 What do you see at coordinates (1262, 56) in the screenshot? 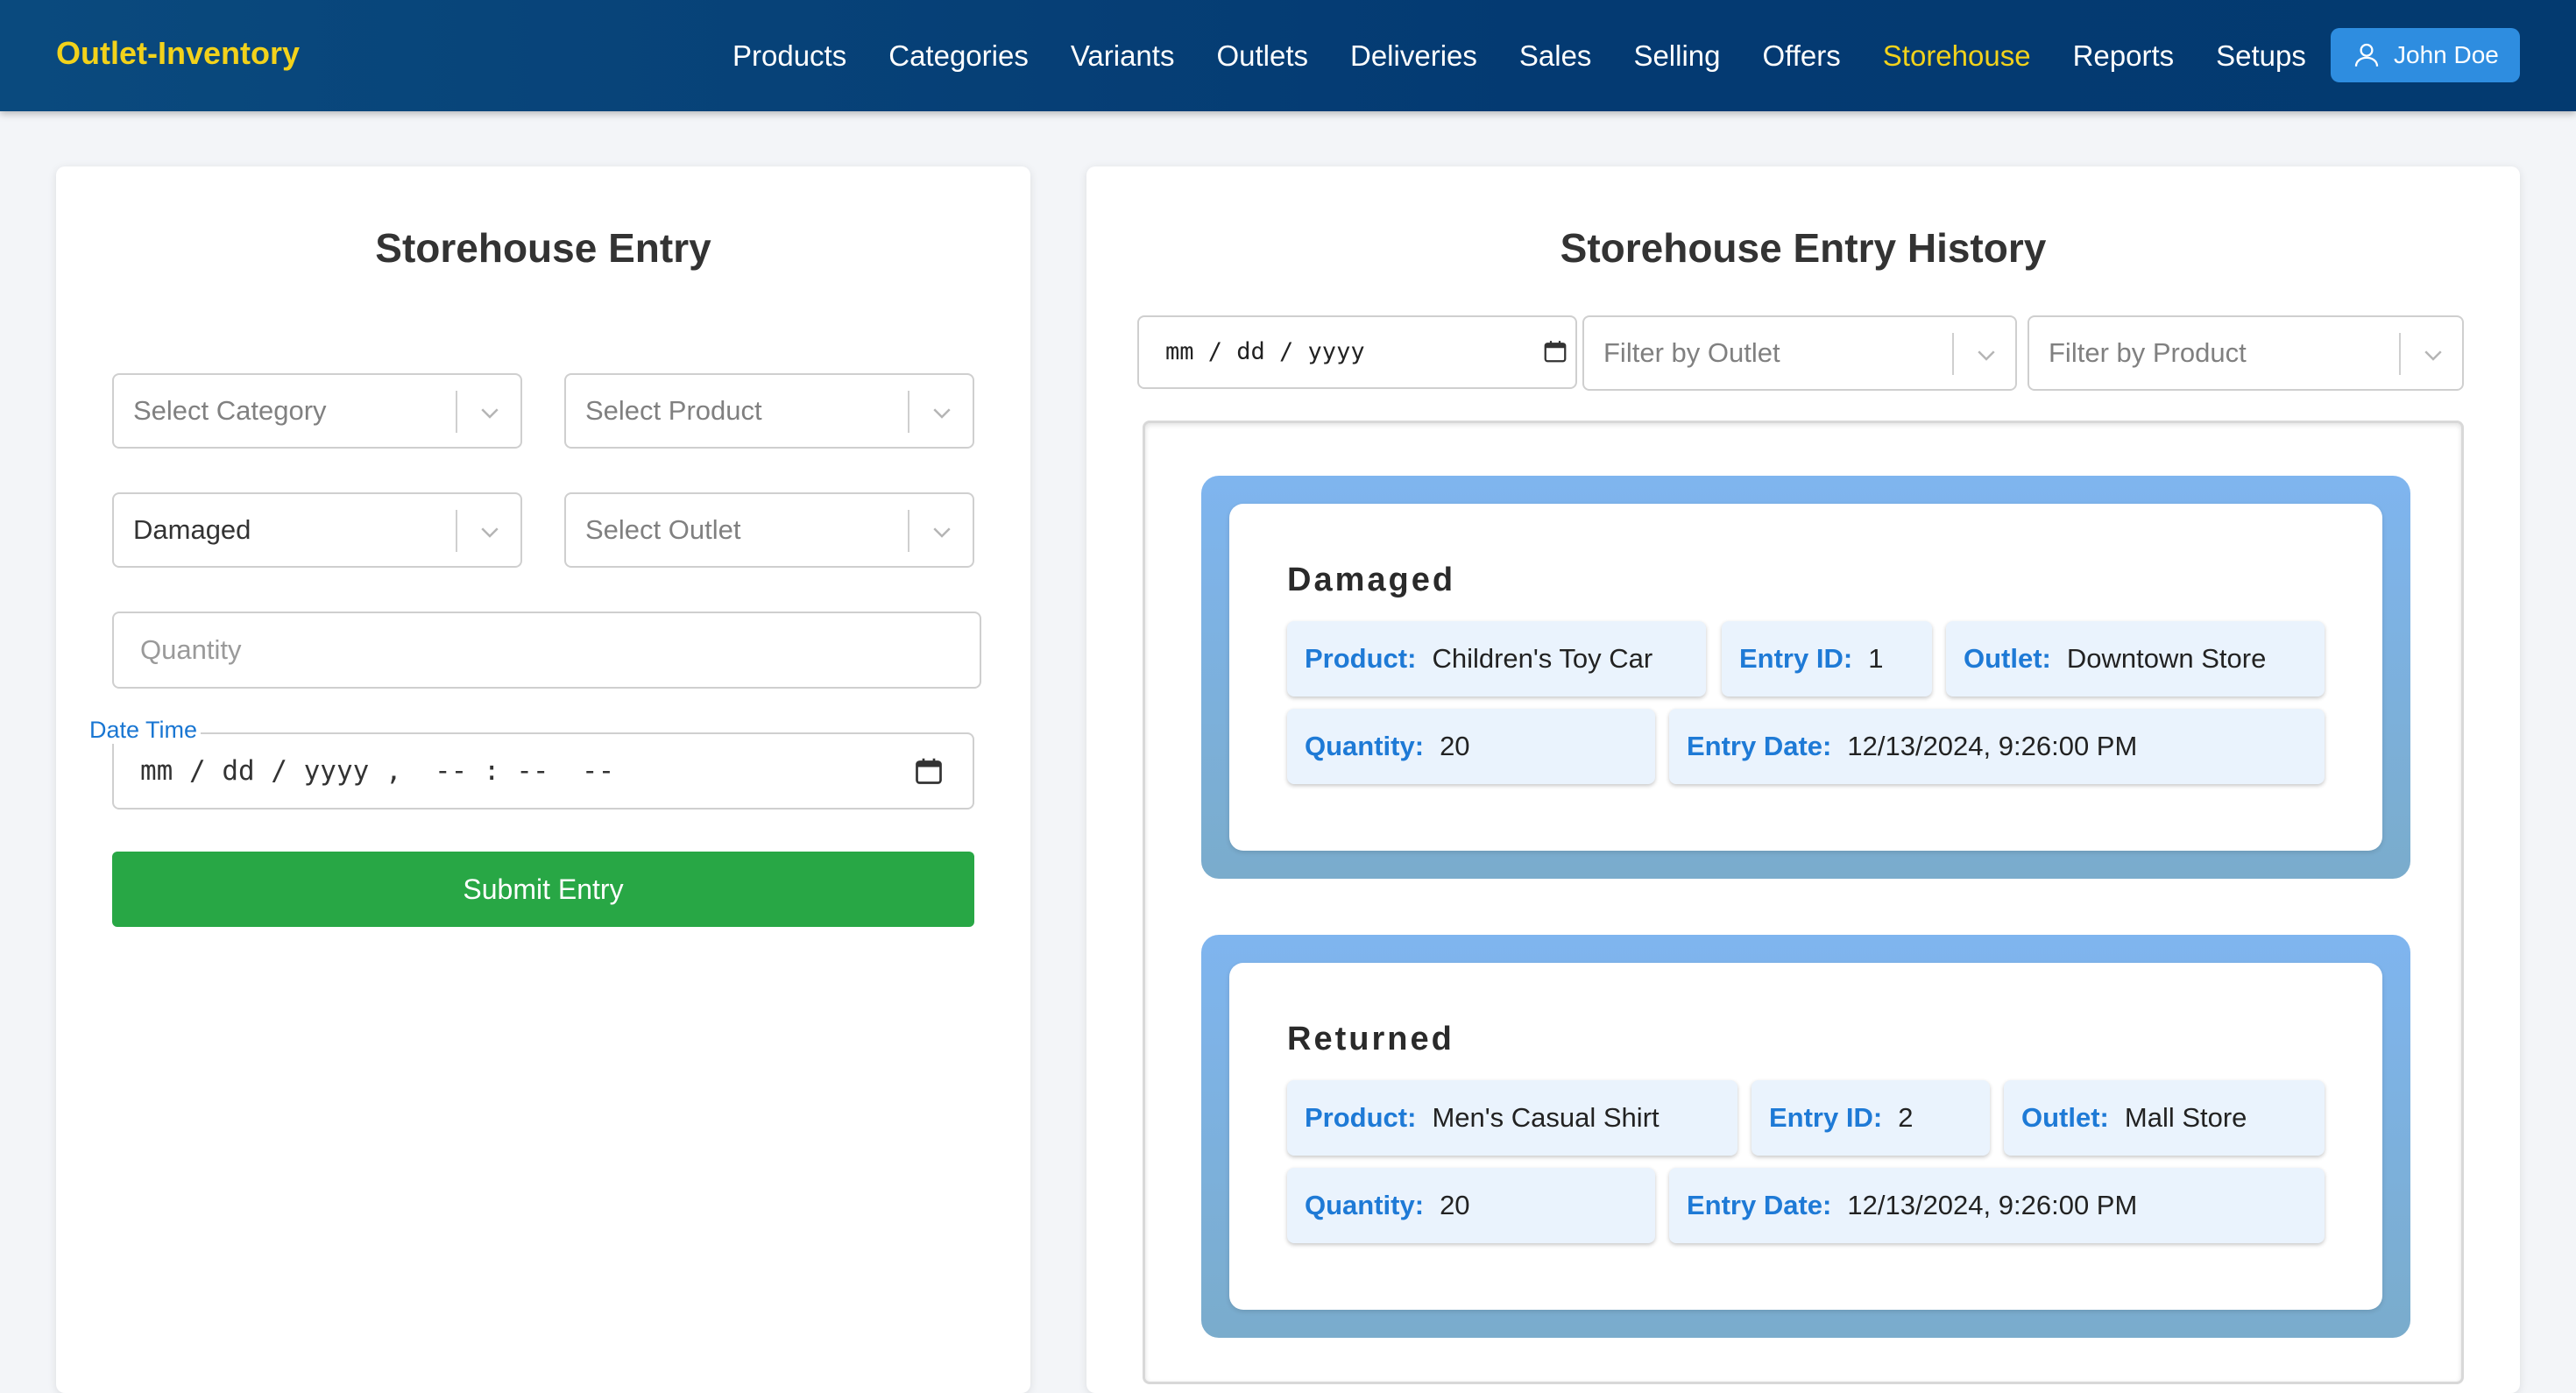
I see `nav-item-outlets: Outlets` at bounding box center [1262, 56].